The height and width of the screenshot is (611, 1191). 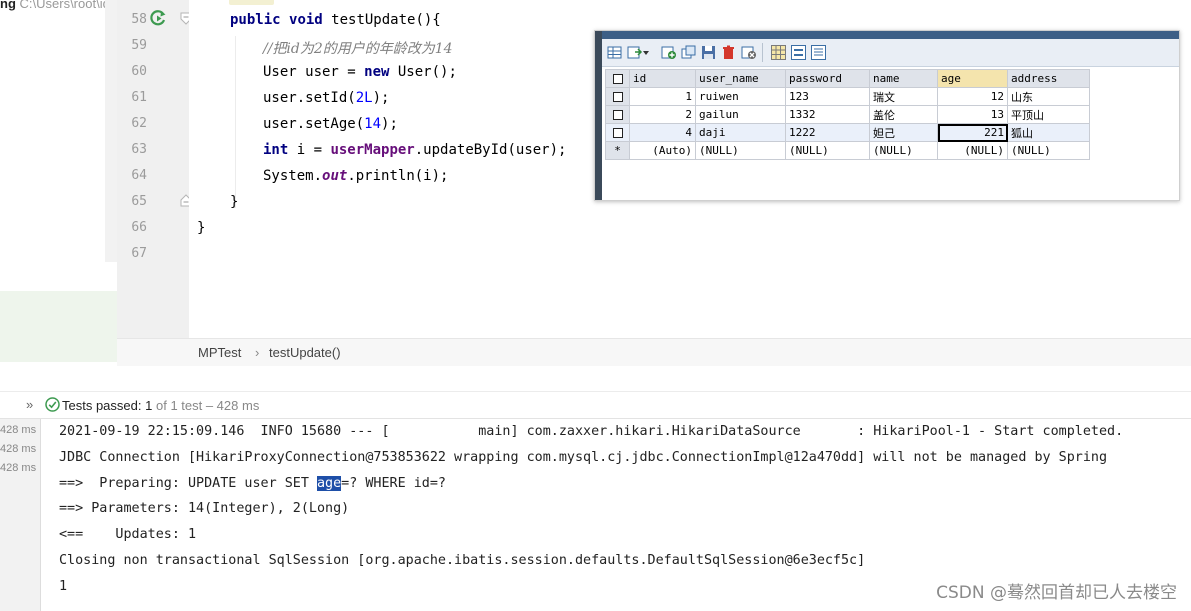 I want to click on line-number: 66, so click(x=139, y=227).